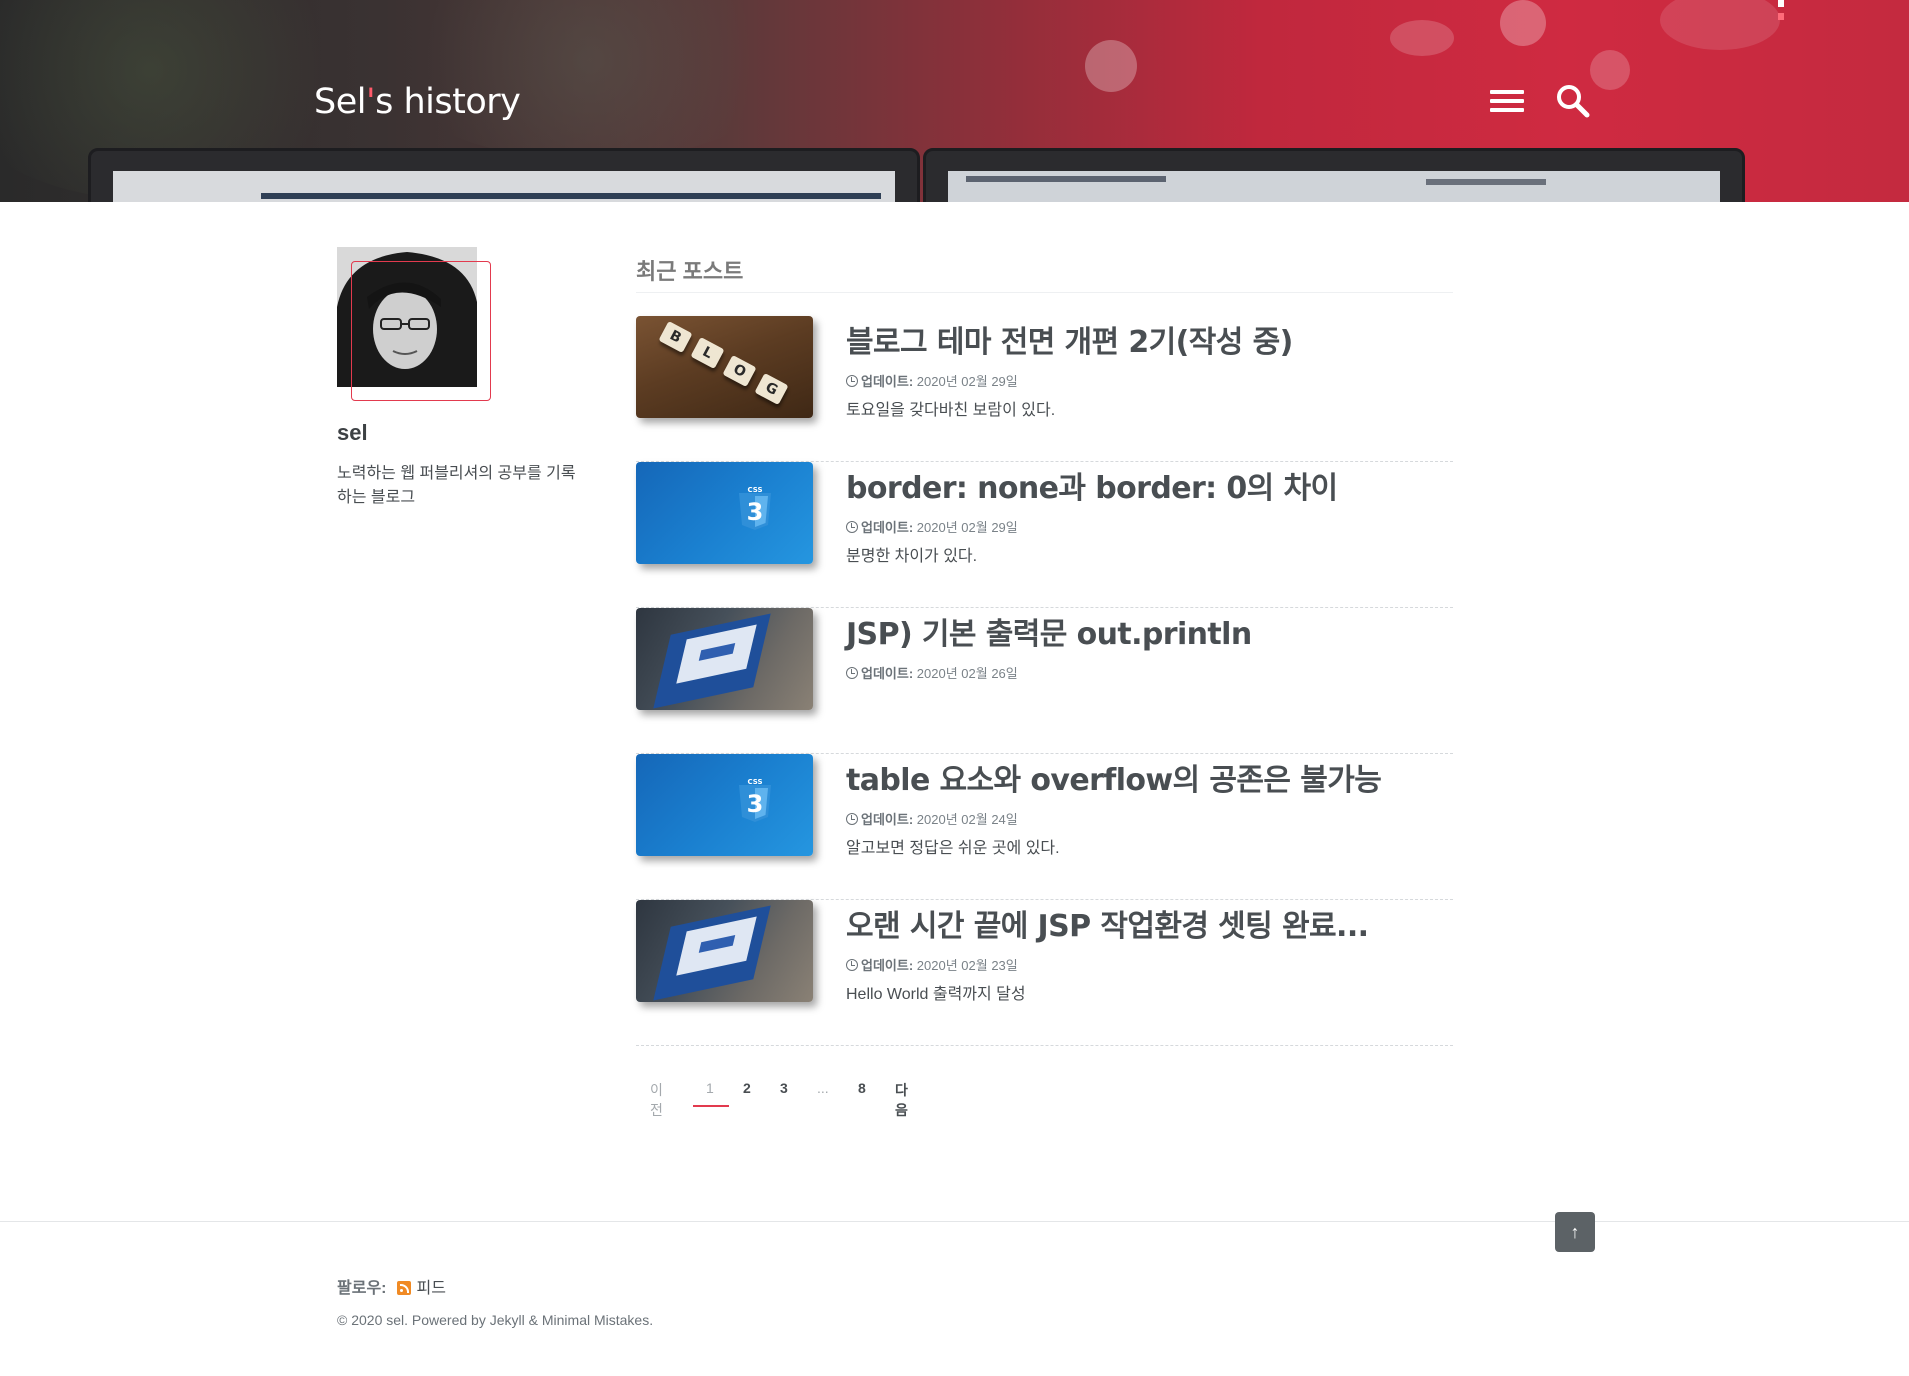 This screenshot has width=1909, height=1376. Describe the element at coordinates (421, 331) in the screenshot. I see `avatar-accent-frame` at that location.